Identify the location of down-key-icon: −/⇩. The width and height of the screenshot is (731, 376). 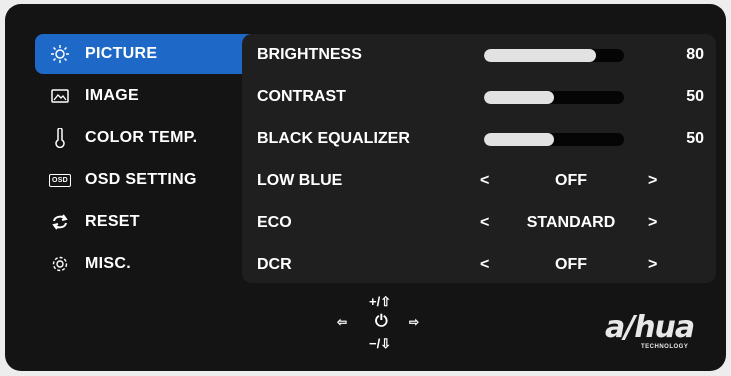
(380, 343).